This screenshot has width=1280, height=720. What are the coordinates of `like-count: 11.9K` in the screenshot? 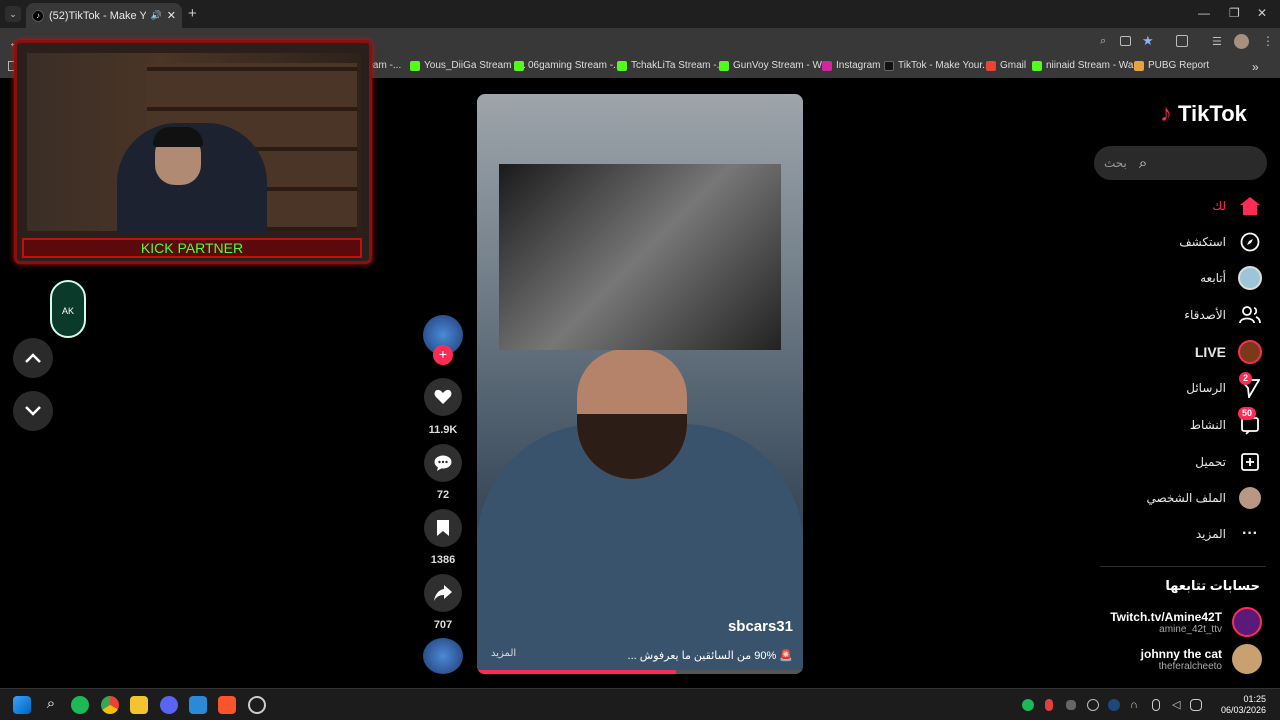 It's located at (443, 430).